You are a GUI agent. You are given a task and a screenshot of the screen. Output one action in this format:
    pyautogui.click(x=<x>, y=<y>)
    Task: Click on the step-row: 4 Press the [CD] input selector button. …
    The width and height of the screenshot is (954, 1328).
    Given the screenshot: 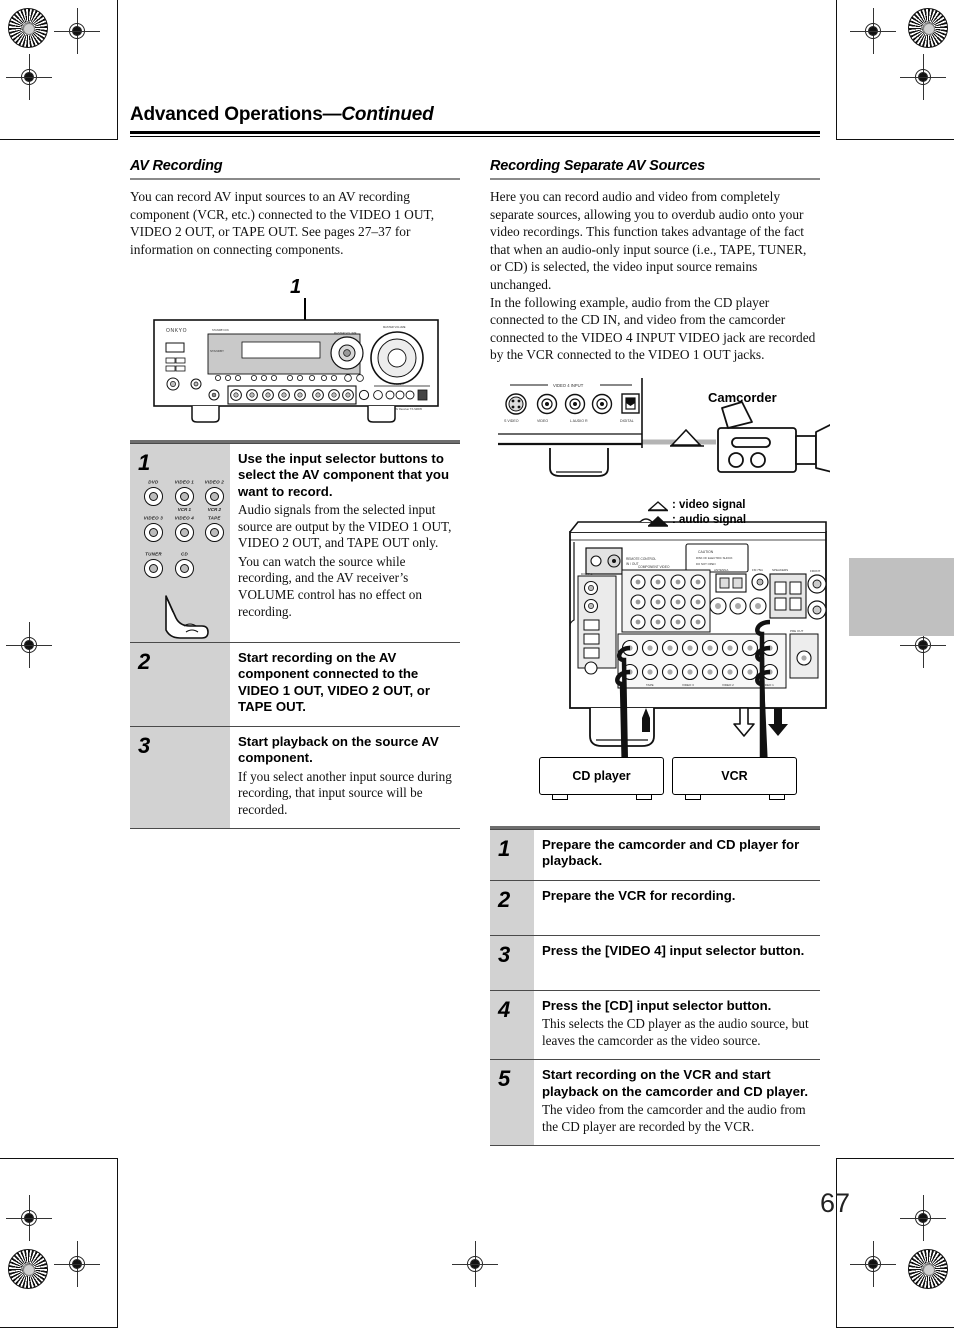 What is the action you would take?
    pyautogui.click(x=655, y=1024)
    